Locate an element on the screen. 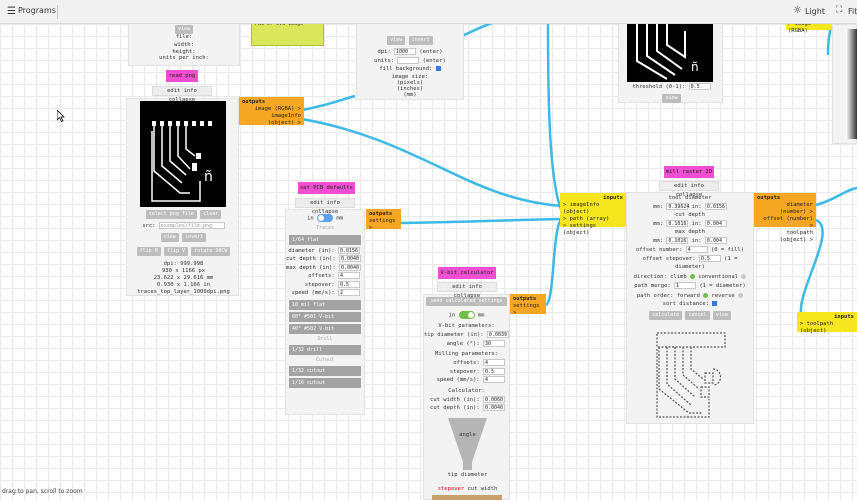  filename-info: traces_top_layer_1000dpi.png is located at coordinates (183, 291).